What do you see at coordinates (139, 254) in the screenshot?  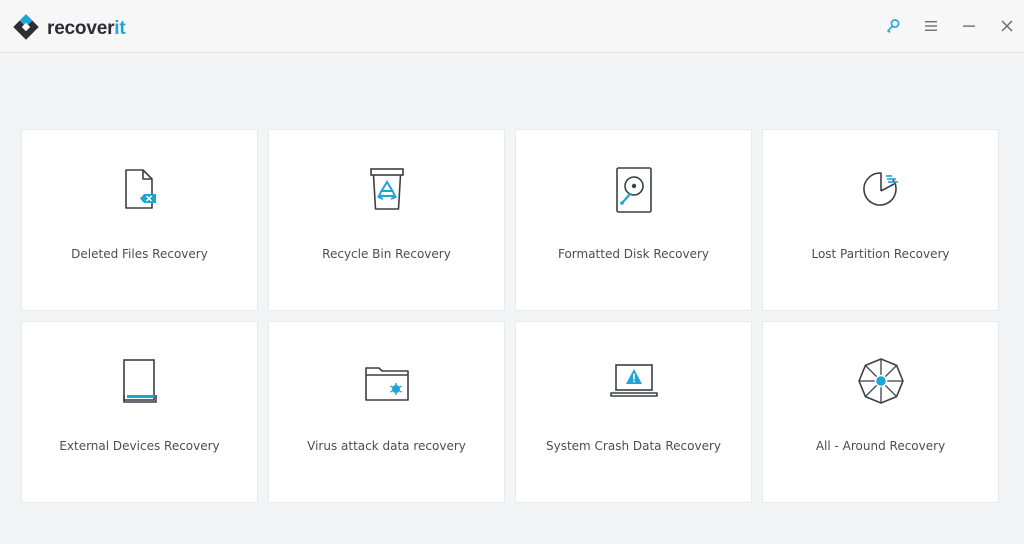 I see `card-label: Deleted Files Recovery` at bounding box center [139, 254].